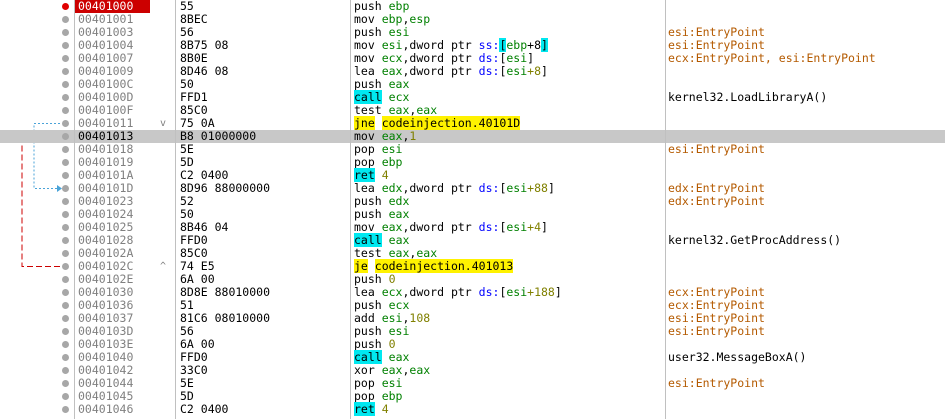  What do you see at coordinates (534, 45) in the screenshot?
I see `instruction-token: +8` at bounding box center [534, 45].